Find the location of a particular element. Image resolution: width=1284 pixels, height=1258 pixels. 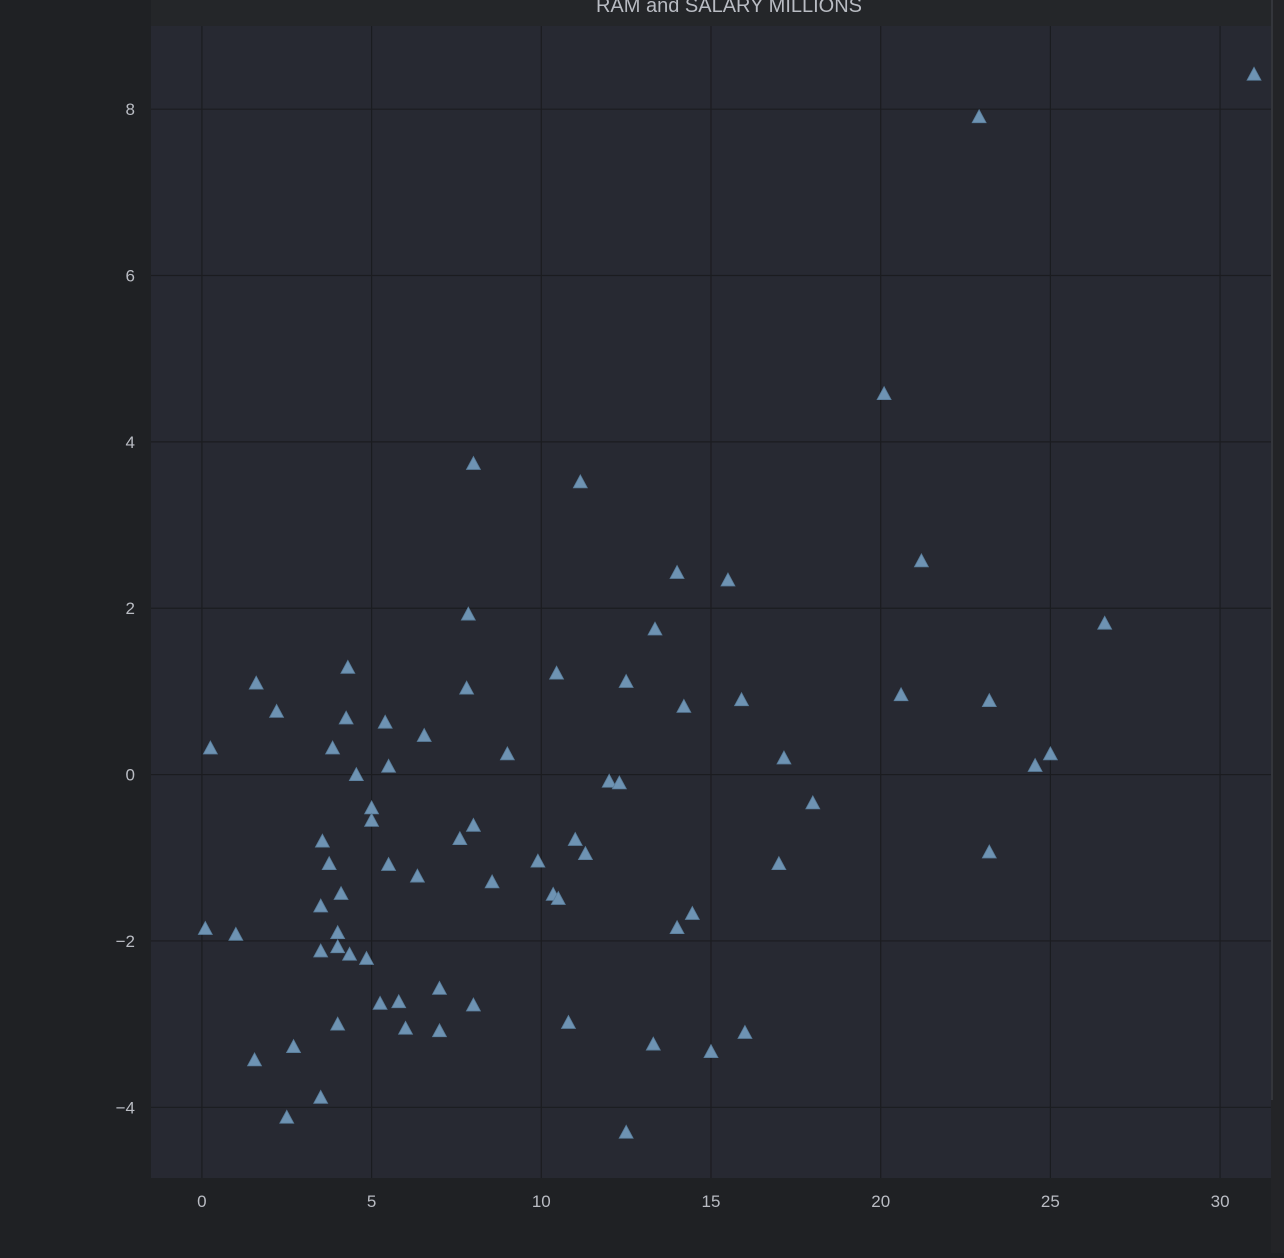

x-tick-label: 20 is located at coordinates (880, 1201).